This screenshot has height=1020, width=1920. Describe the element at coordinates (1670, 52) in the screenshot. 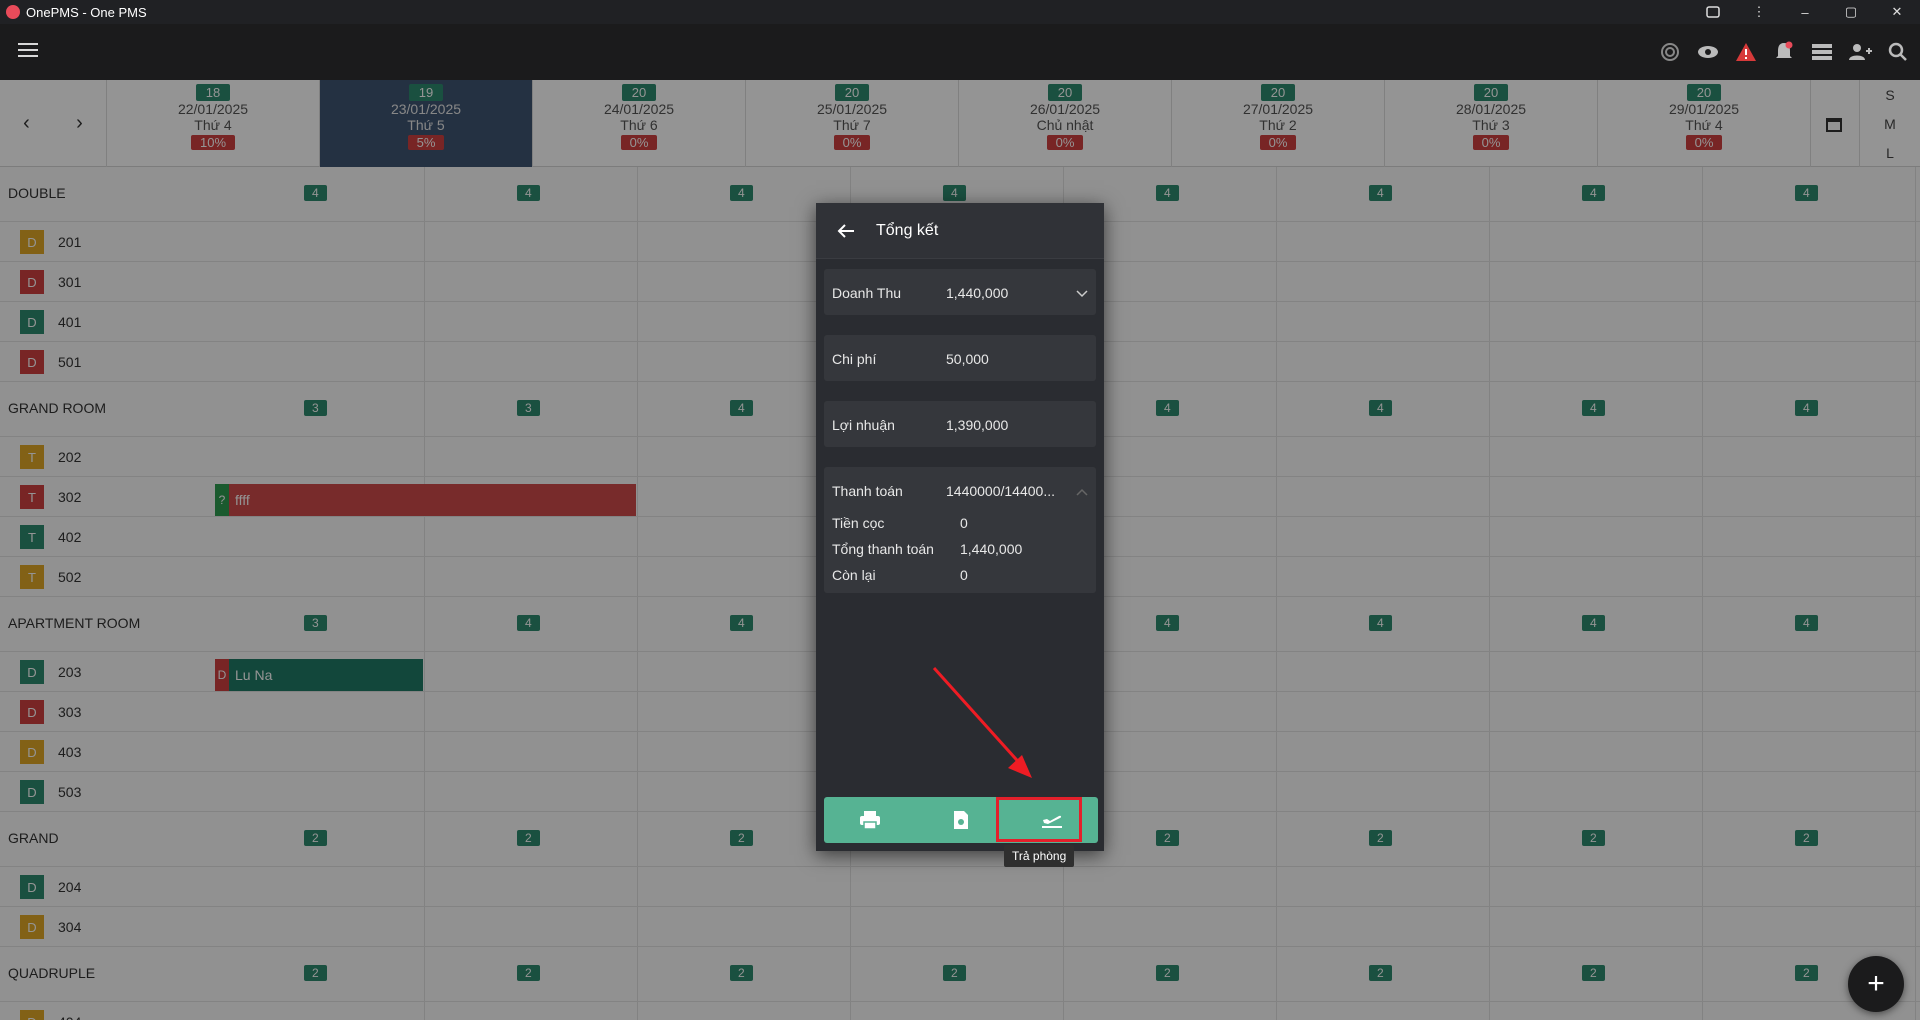

I see `fingerprint-icon` at that location.